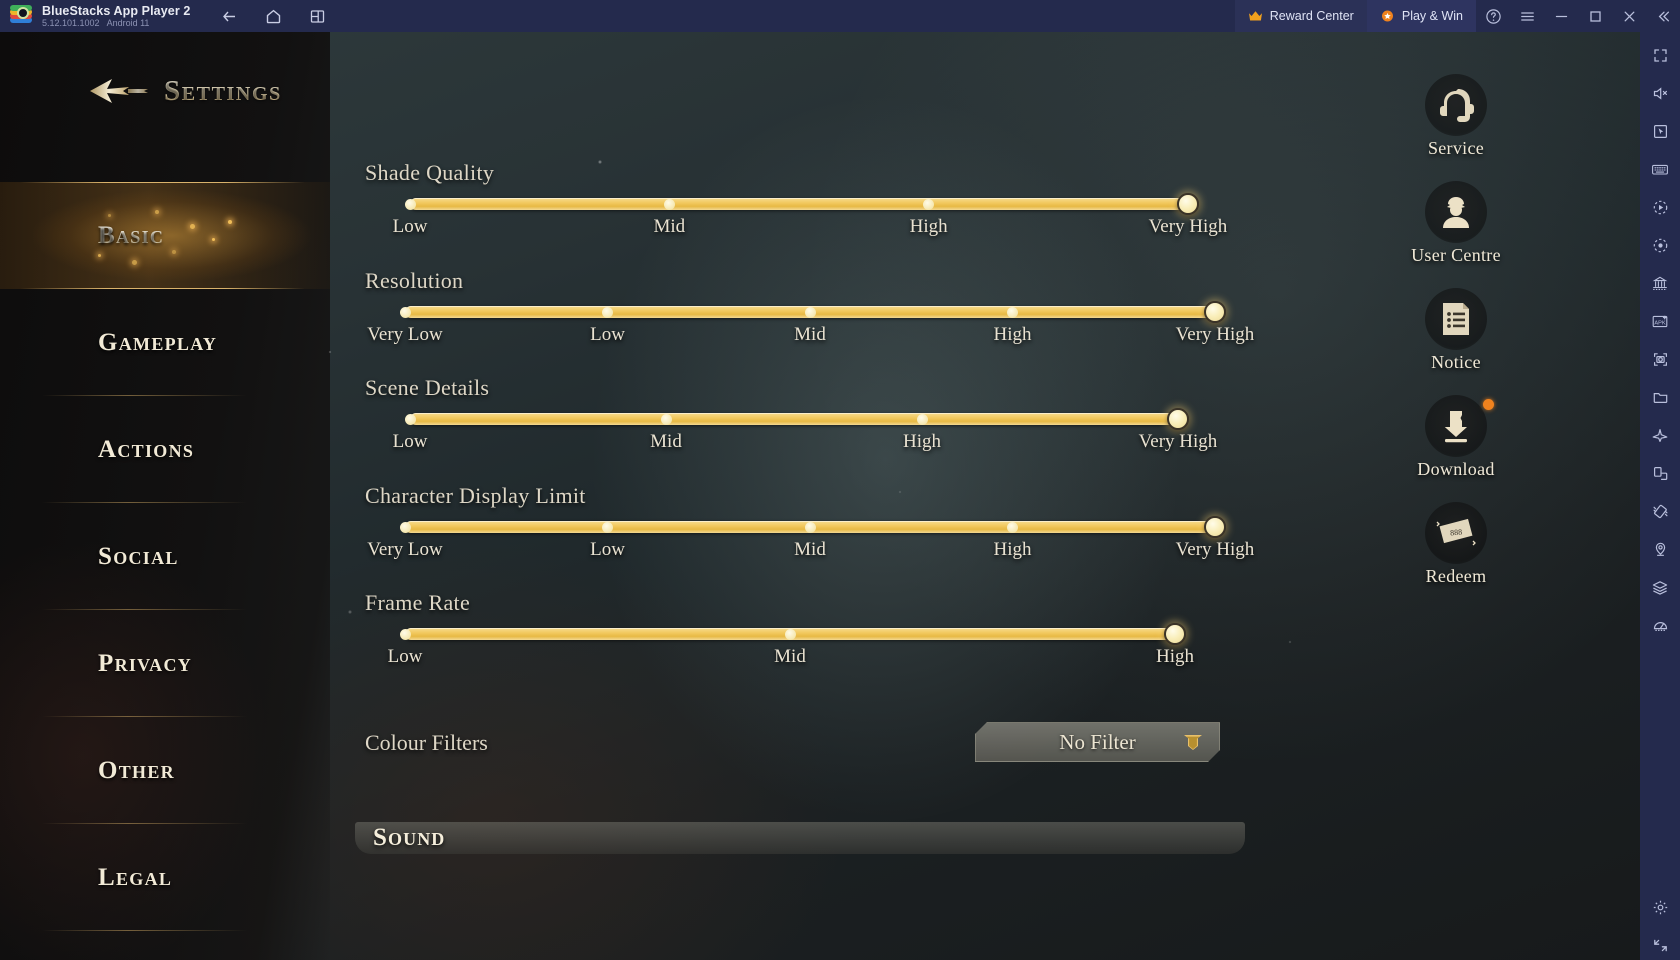 This screenshot has height=960, width=1680. What do you see at coordinates (1561, 16) in the screenshot?
I see `minimize-icon` at bounding box center [1561, 16].